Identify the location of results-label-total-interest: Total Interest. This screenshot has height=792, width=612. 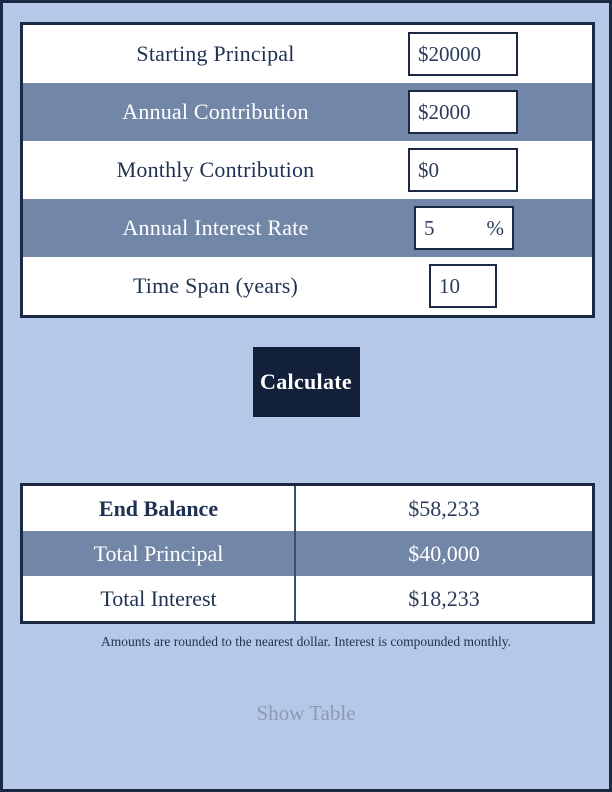
(159, 598).